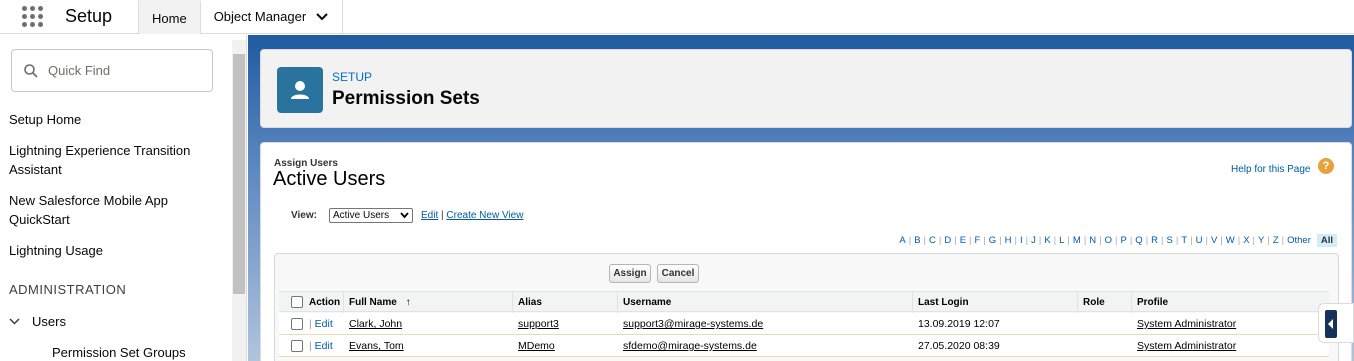  I want to click on alphabet-letter-b: B, so click(917, 240).